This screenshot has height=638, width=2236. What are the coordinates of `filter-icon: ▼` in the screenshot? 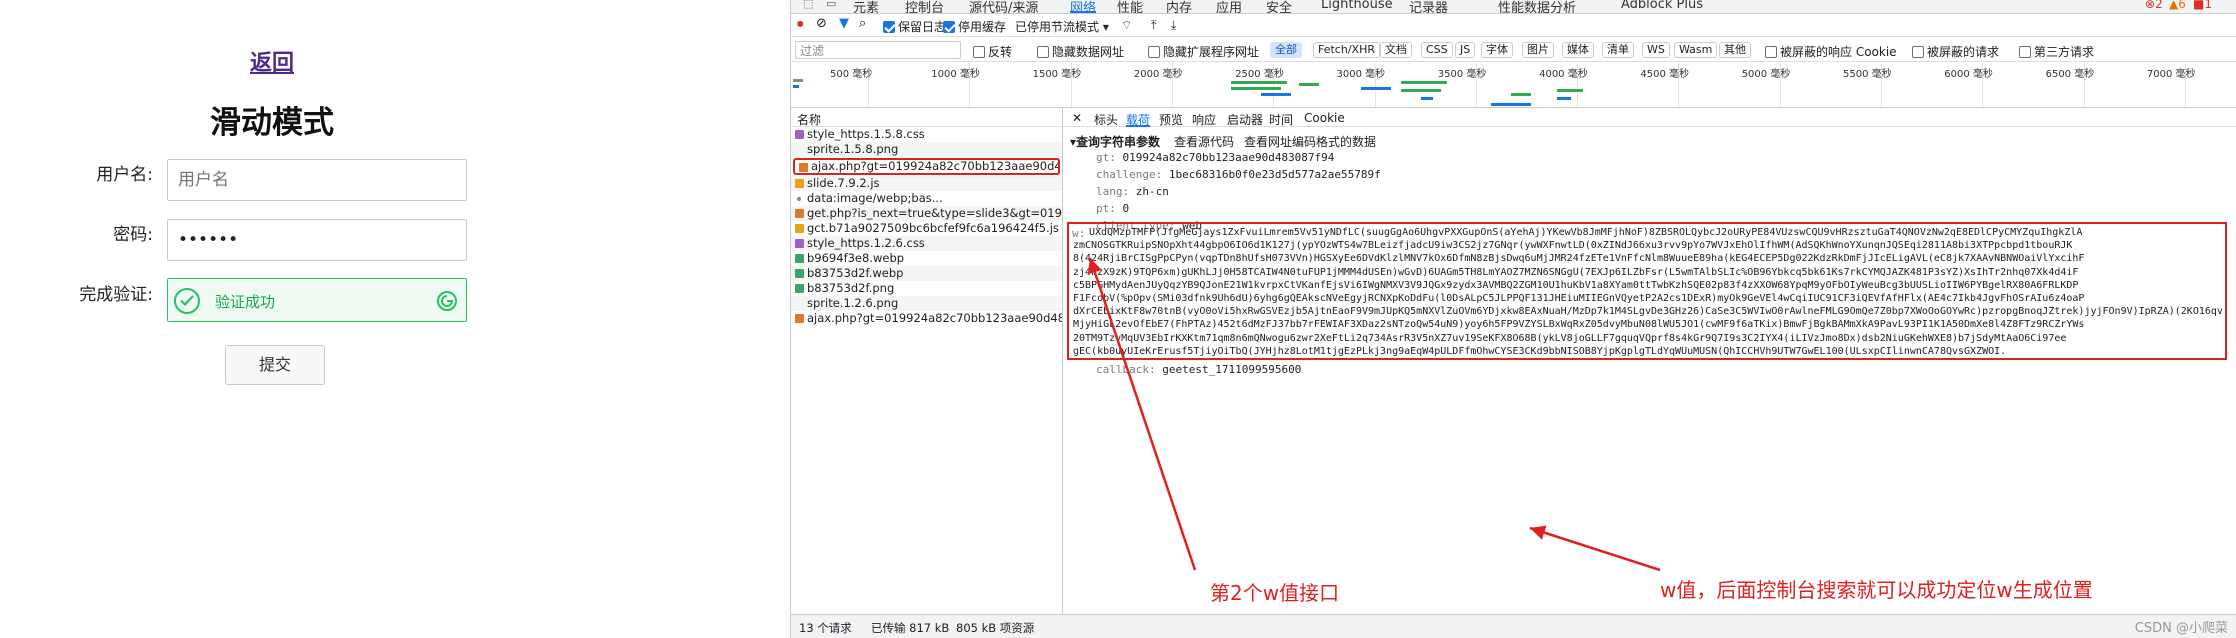 It's located at (844, 23).